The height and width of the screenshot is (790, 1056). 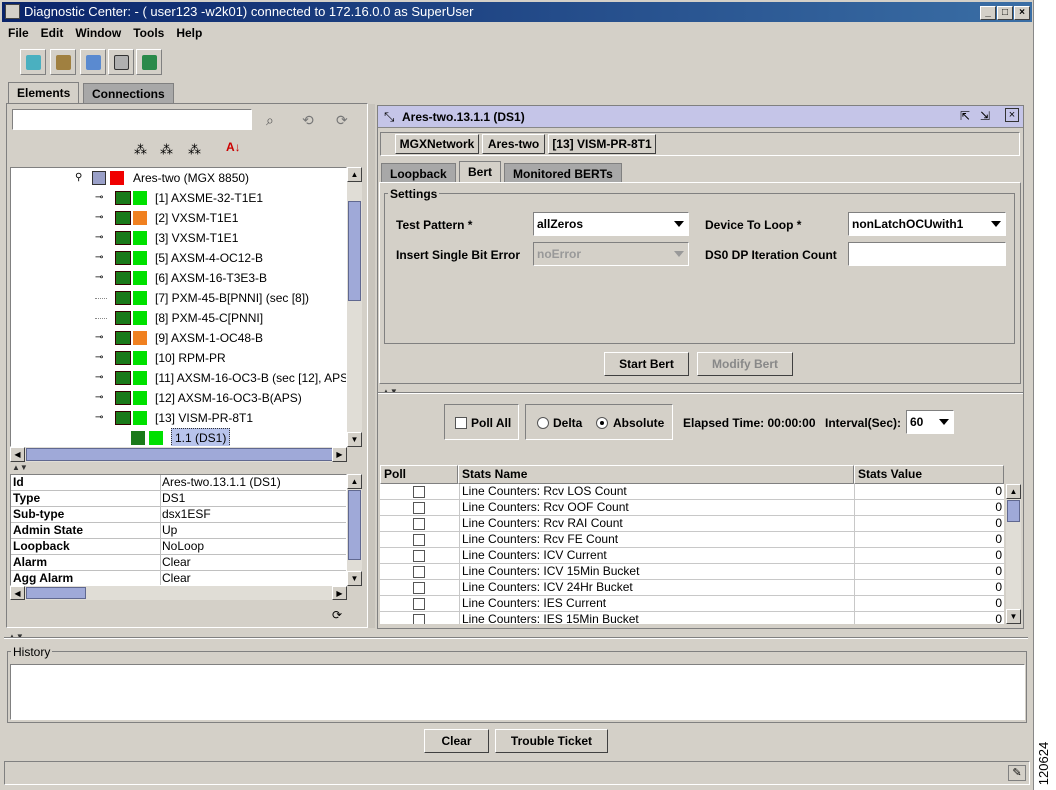 What do you see at coordinates (419, 474) in the screenshot?
I see `column-poll: Poll` at bounding box center [419, 474].